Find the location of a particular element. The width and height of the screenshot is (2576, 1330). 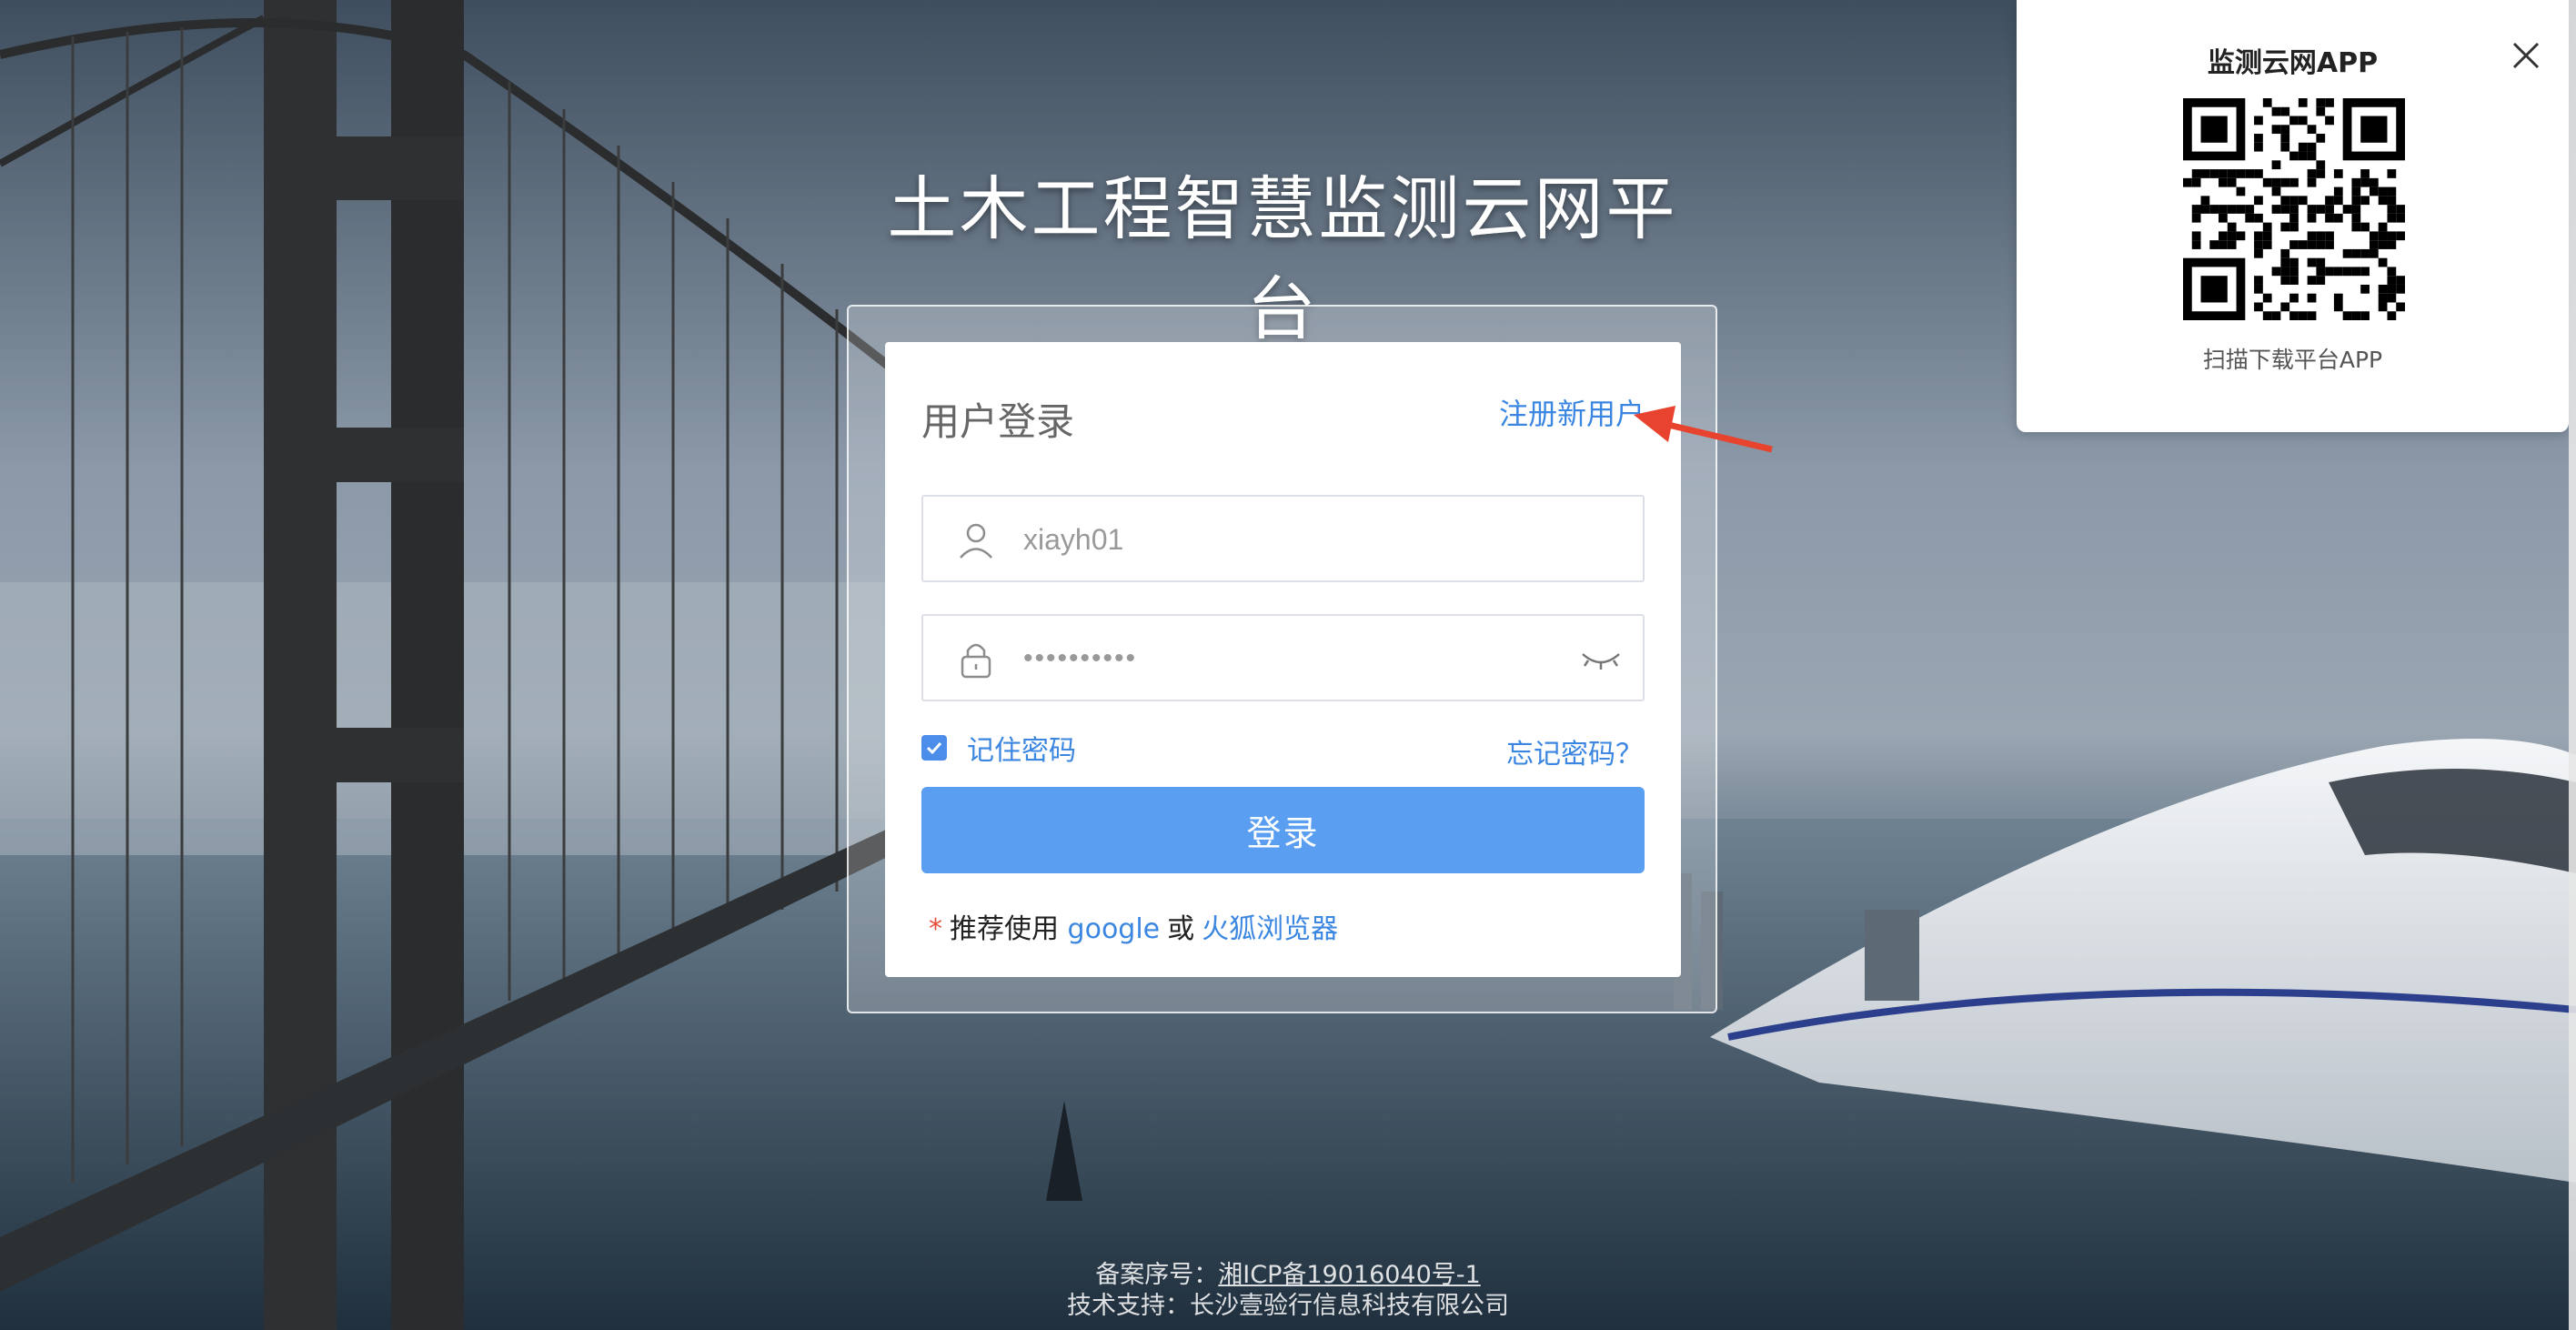

remember-password-label: 记住密码 is located at coordinates (1021, 751).